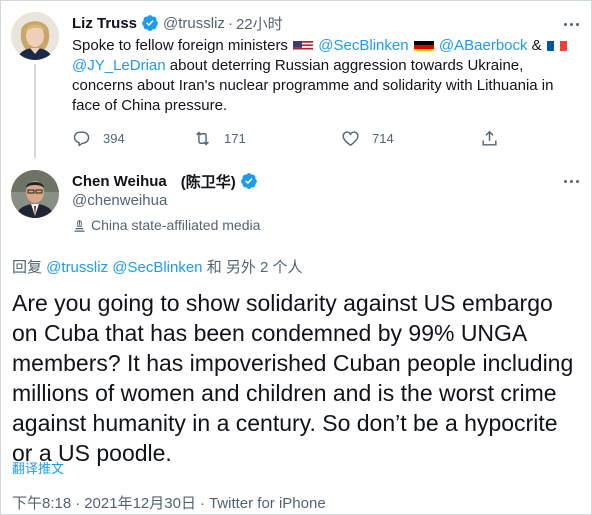 The width and height of the screenshot is (592, 515). I want to click on reply-suffix: 和 另外 2 个人, so click(253, 267).